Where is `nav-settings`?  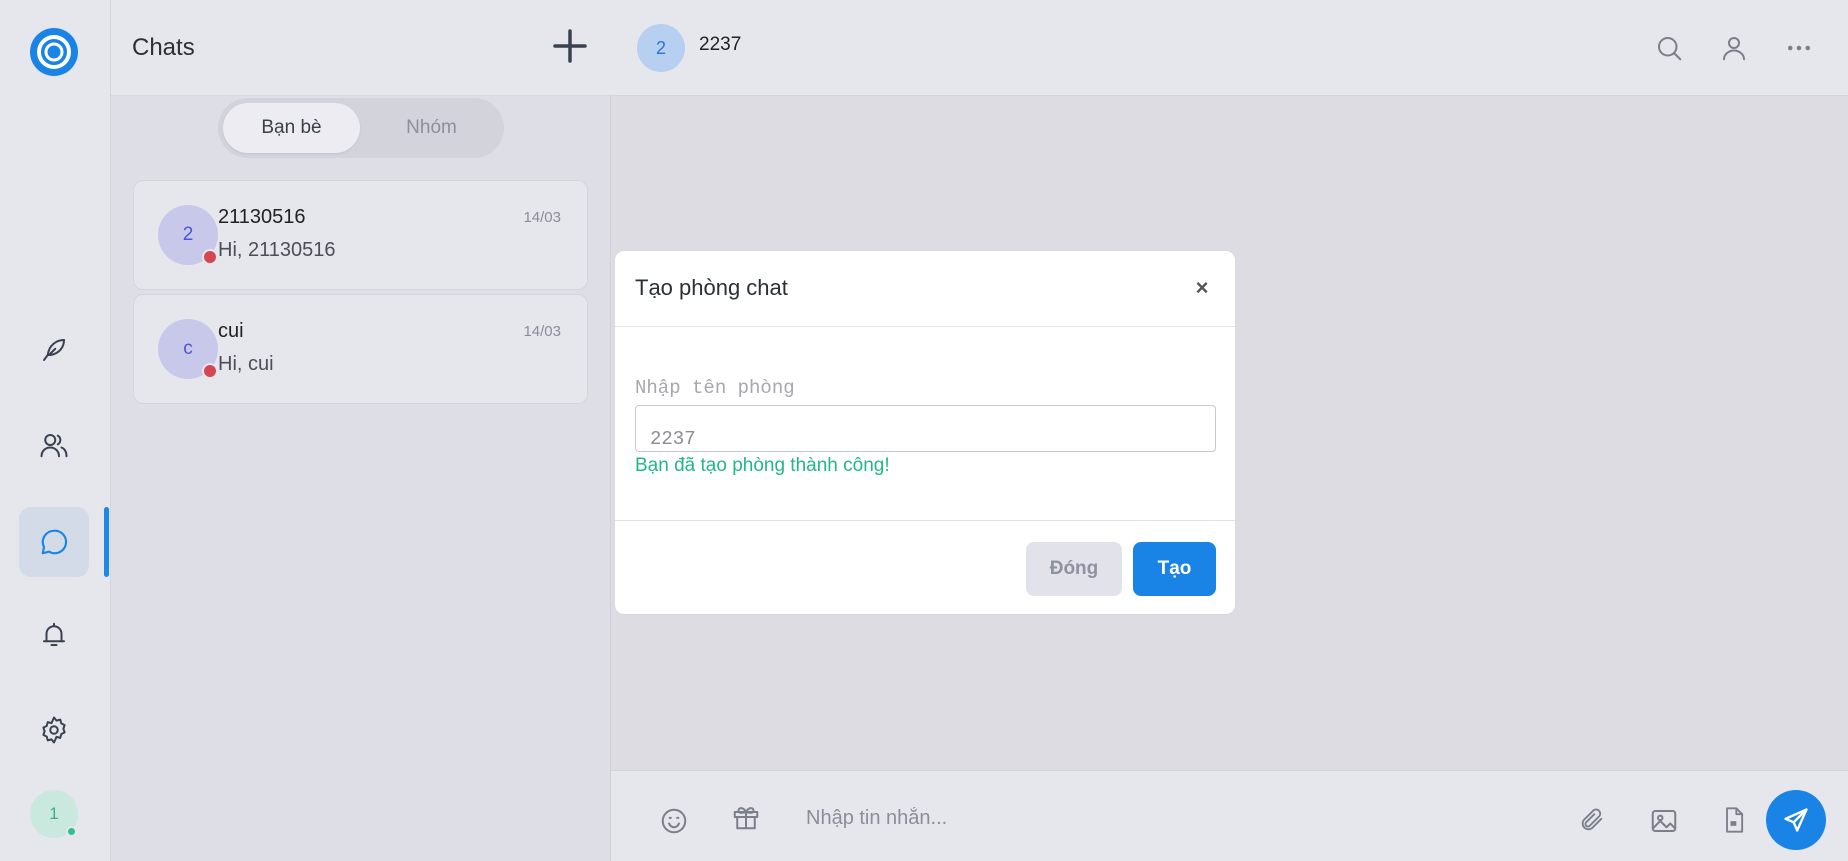
nav-settings is located at coordinates (54, 730).